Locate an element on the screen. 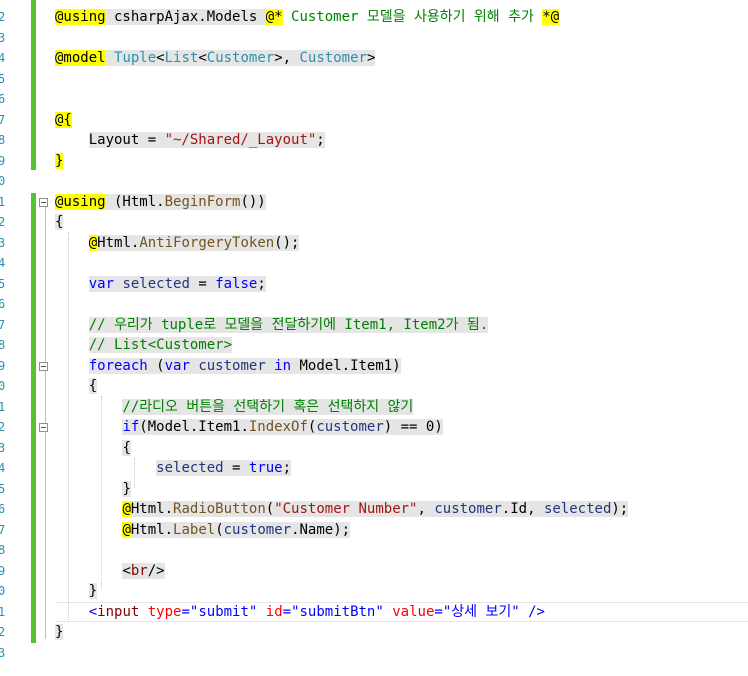 The height and width of the screenshot is (676, 748). code-token: foreach is located at coordinates (118, 365).